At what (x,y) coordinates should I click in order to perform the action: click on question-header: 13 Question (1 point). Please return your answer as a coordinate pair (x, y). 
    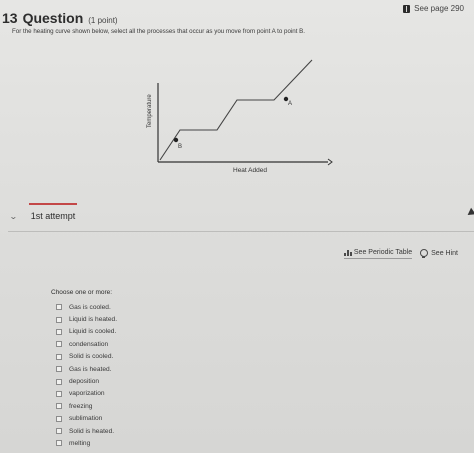
    Looking at the image, I should click on (60, 18).